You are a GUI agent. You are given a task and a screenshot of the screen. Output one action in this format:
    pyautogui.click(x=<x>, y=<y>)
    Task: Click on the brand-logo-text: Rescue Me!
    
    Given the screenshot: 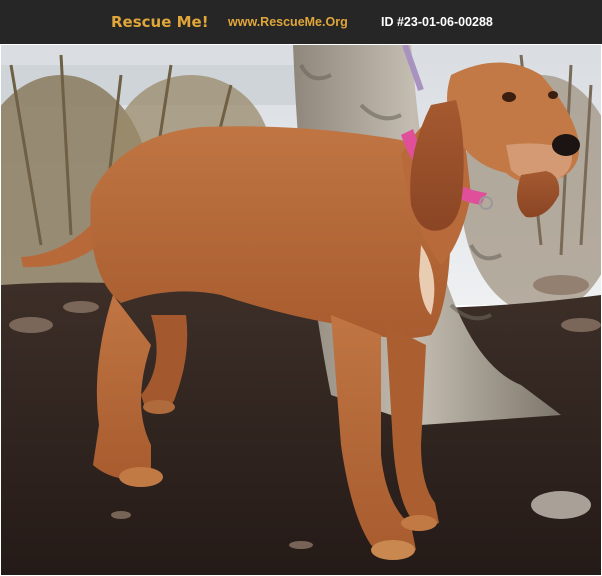 What is the action you would take?
    pyautogui.click(x=160, y=22)
    